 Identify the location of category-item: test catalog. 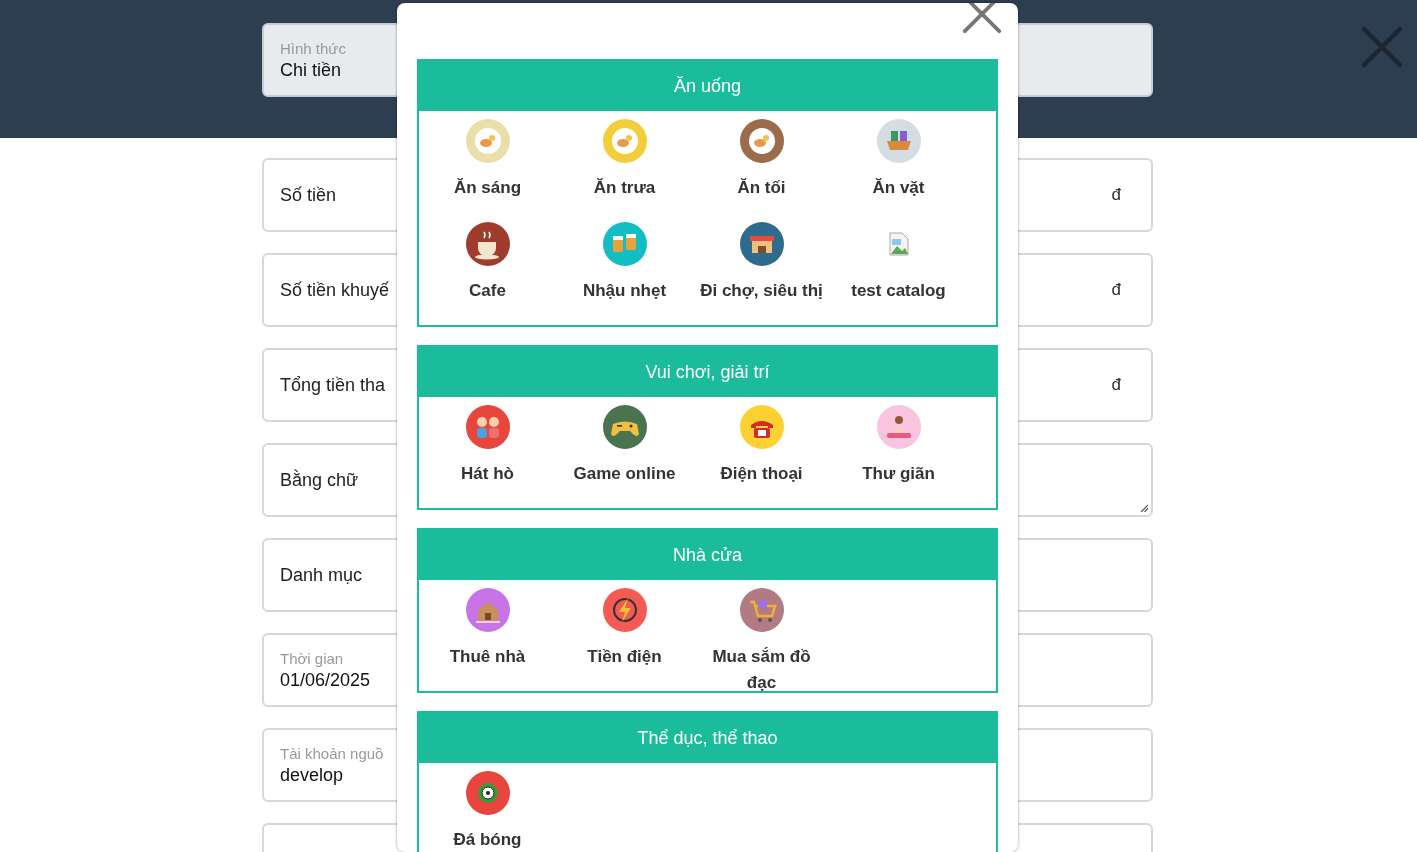
(898, 273).